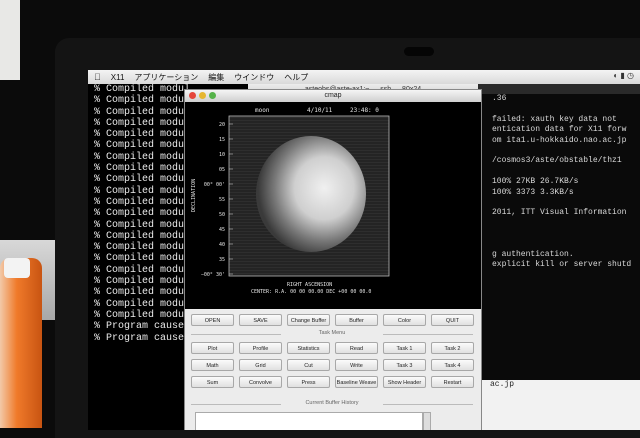 Image resolution: width=640 pixels, height=438 pixels. What do you see at coordinates (452, 348) in the screenshot?
I see `task-2-button: Task 2` at bounding box center [452, 348].